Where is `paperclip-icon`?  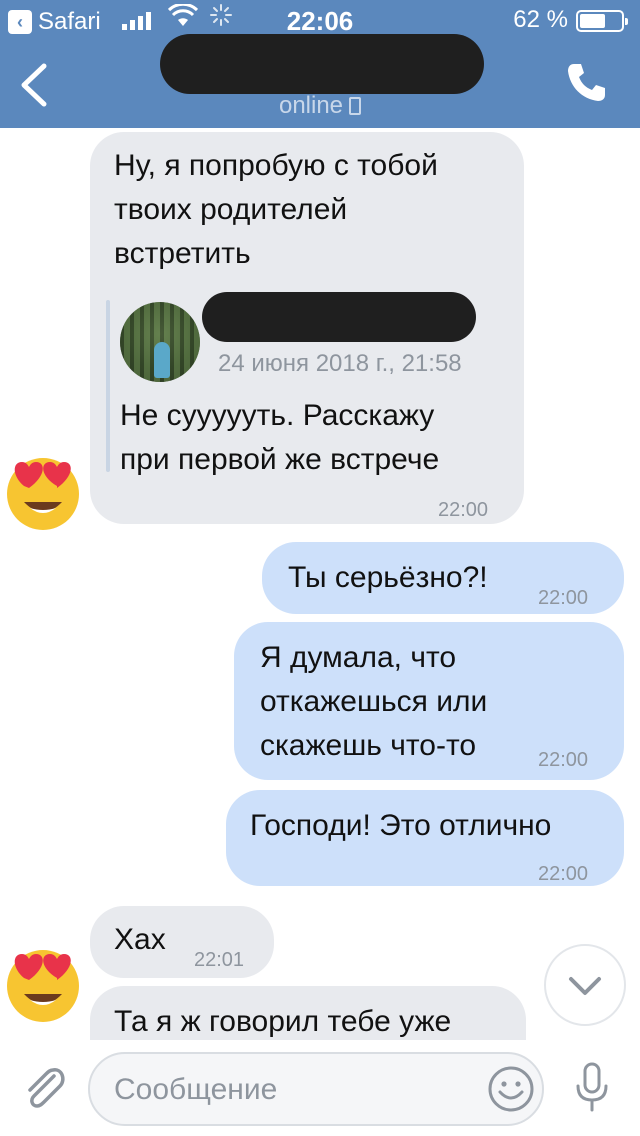 paperclip-icon is located at coordinates (46, 1088).